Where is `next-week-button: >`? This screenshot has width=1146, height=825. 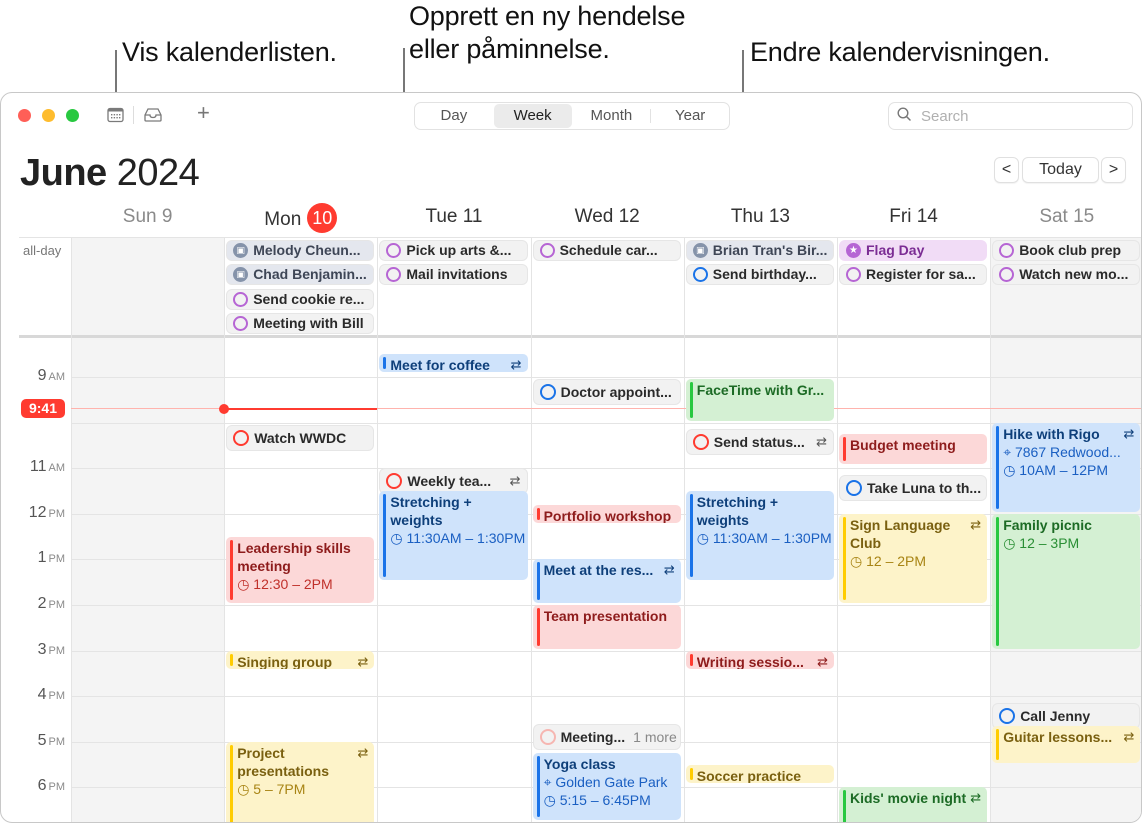
next-week-button: > is located at coordinates (1113, 170).